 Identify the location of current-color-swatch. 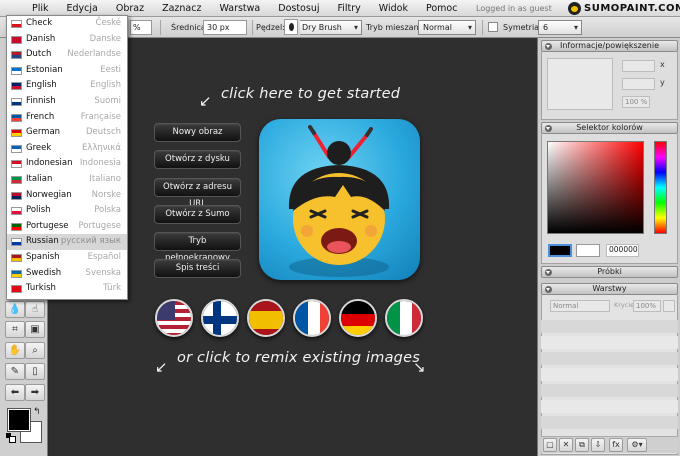
(560, 250).